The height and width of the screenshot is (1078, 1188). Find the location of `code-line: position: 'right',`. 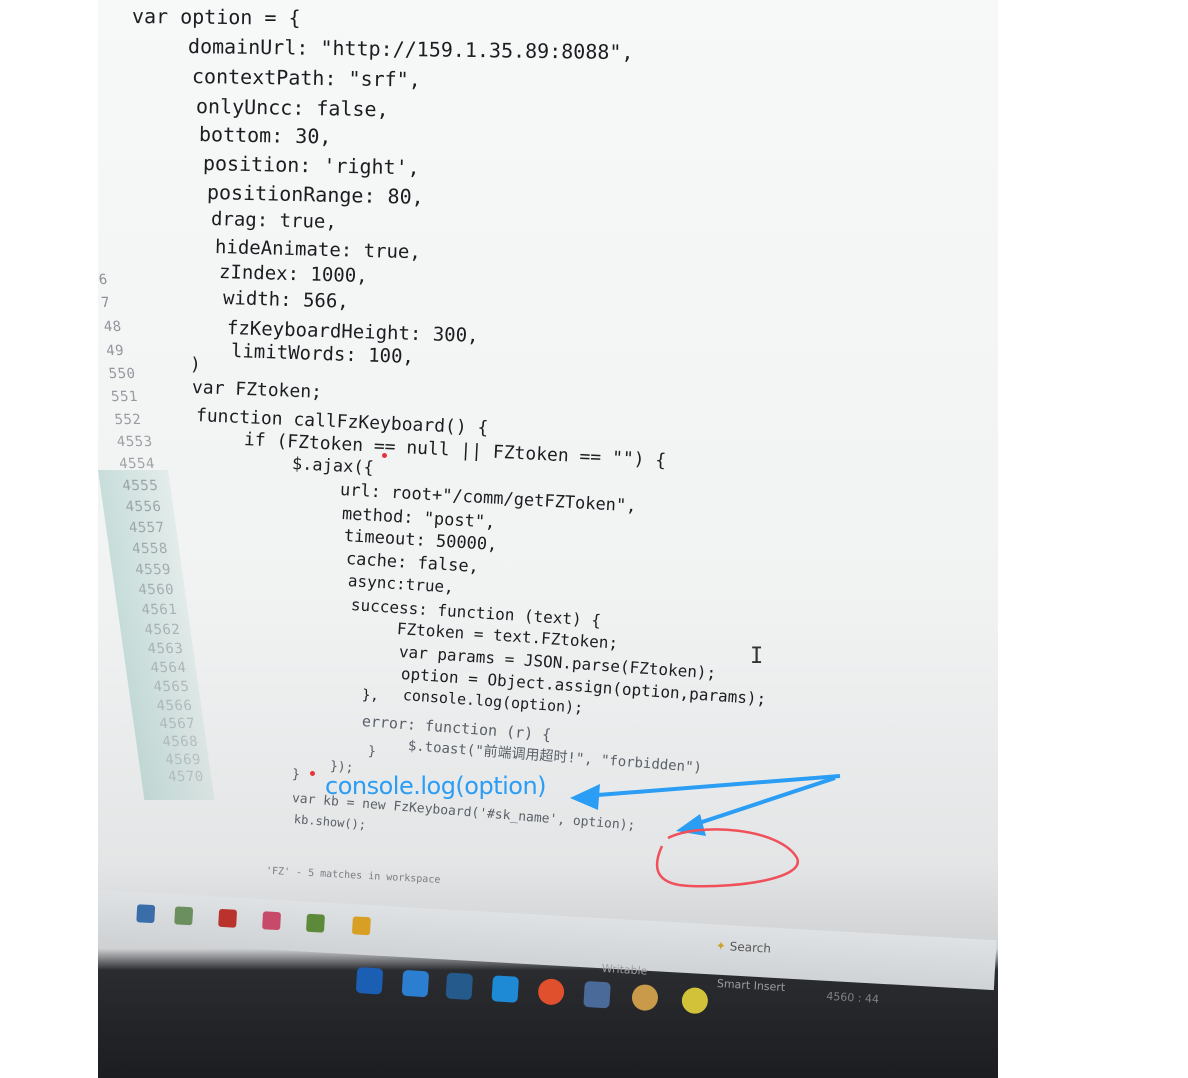

code-line: position: 'right', is located at coordinates (311, 165).